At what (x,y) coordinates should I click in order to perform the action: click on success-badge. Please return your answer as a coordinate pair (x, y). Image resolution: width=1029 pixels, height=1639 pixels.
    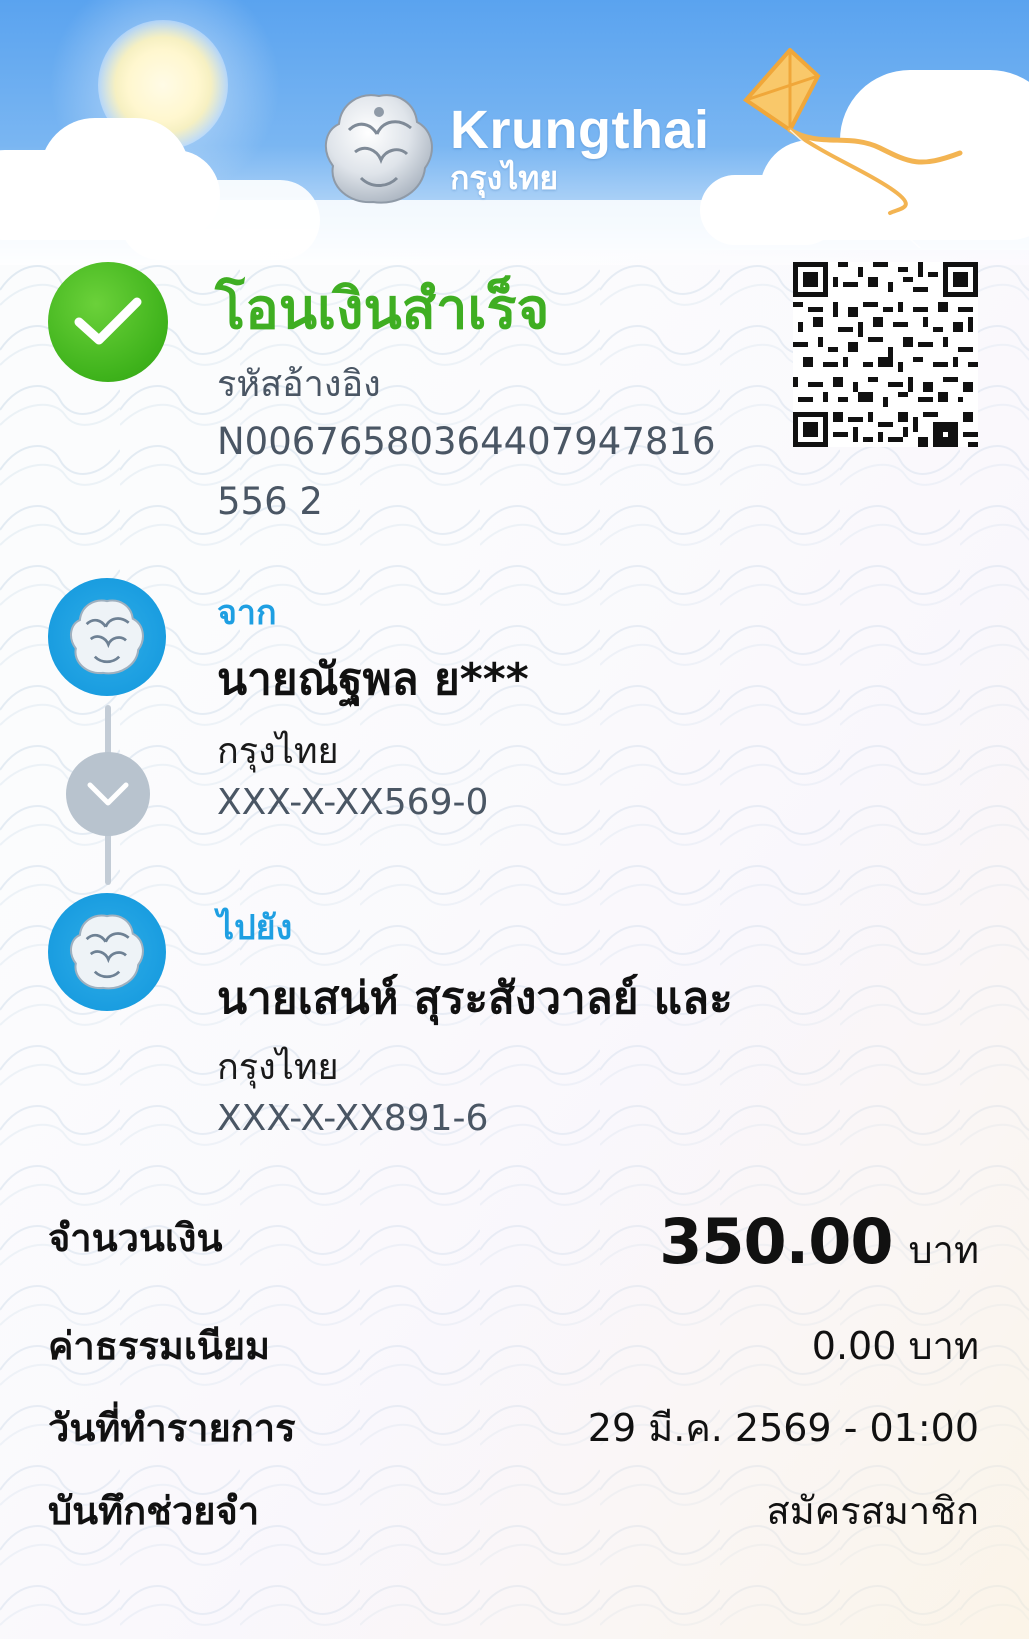
    Looking at the image, I should click on (108, 322).